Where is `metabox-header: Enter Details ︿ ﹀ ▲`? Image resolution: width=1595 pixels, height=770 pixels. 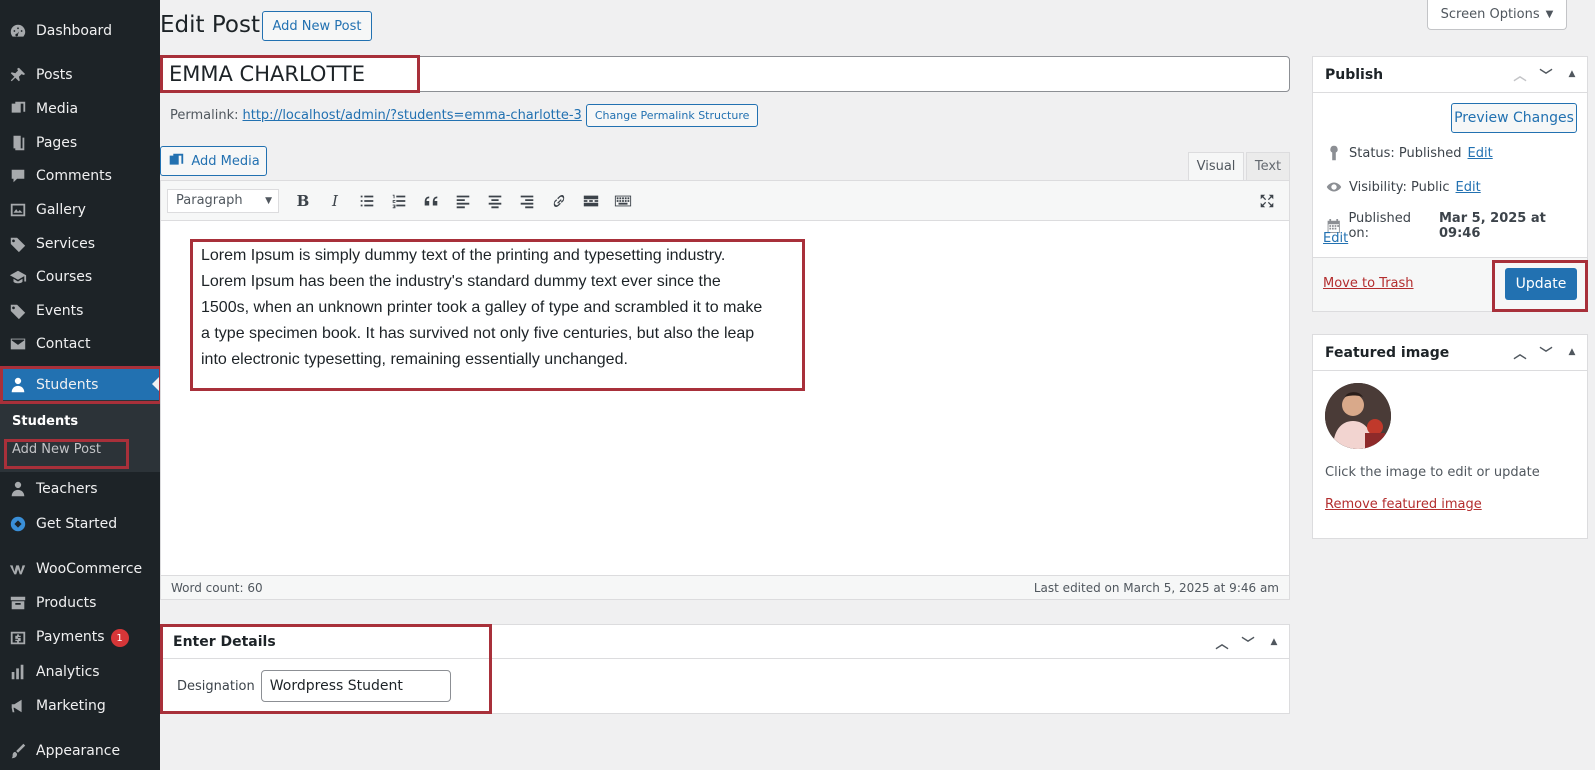
metabox-header: Enter Details ︿ ﹀ ▲ is located at coordinates (725, 642).